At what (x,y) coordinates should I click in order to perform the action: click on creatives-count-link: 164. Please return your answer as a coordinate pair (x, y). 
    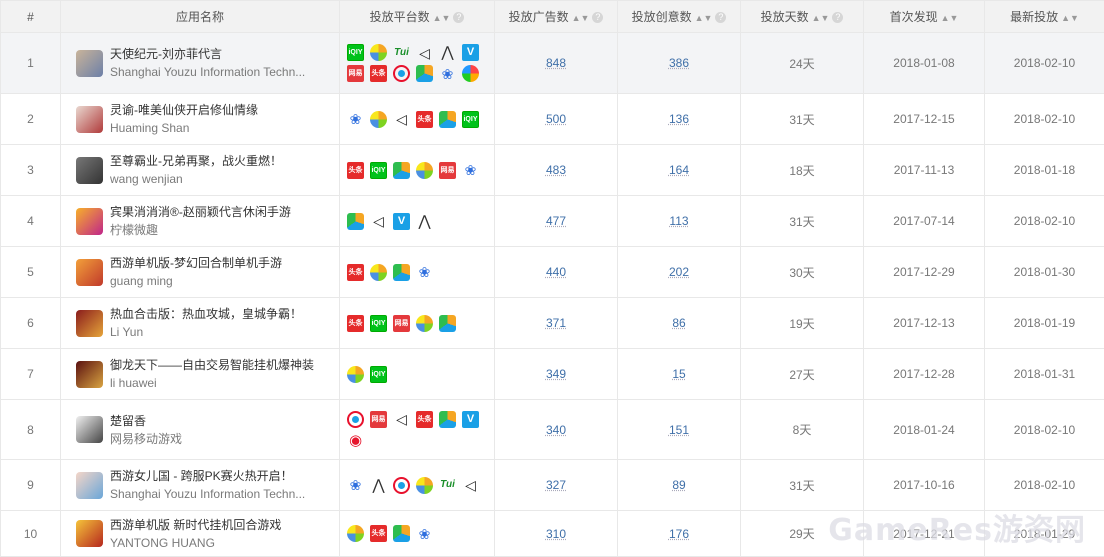
    Looking at the image, I should click on (679, 170).